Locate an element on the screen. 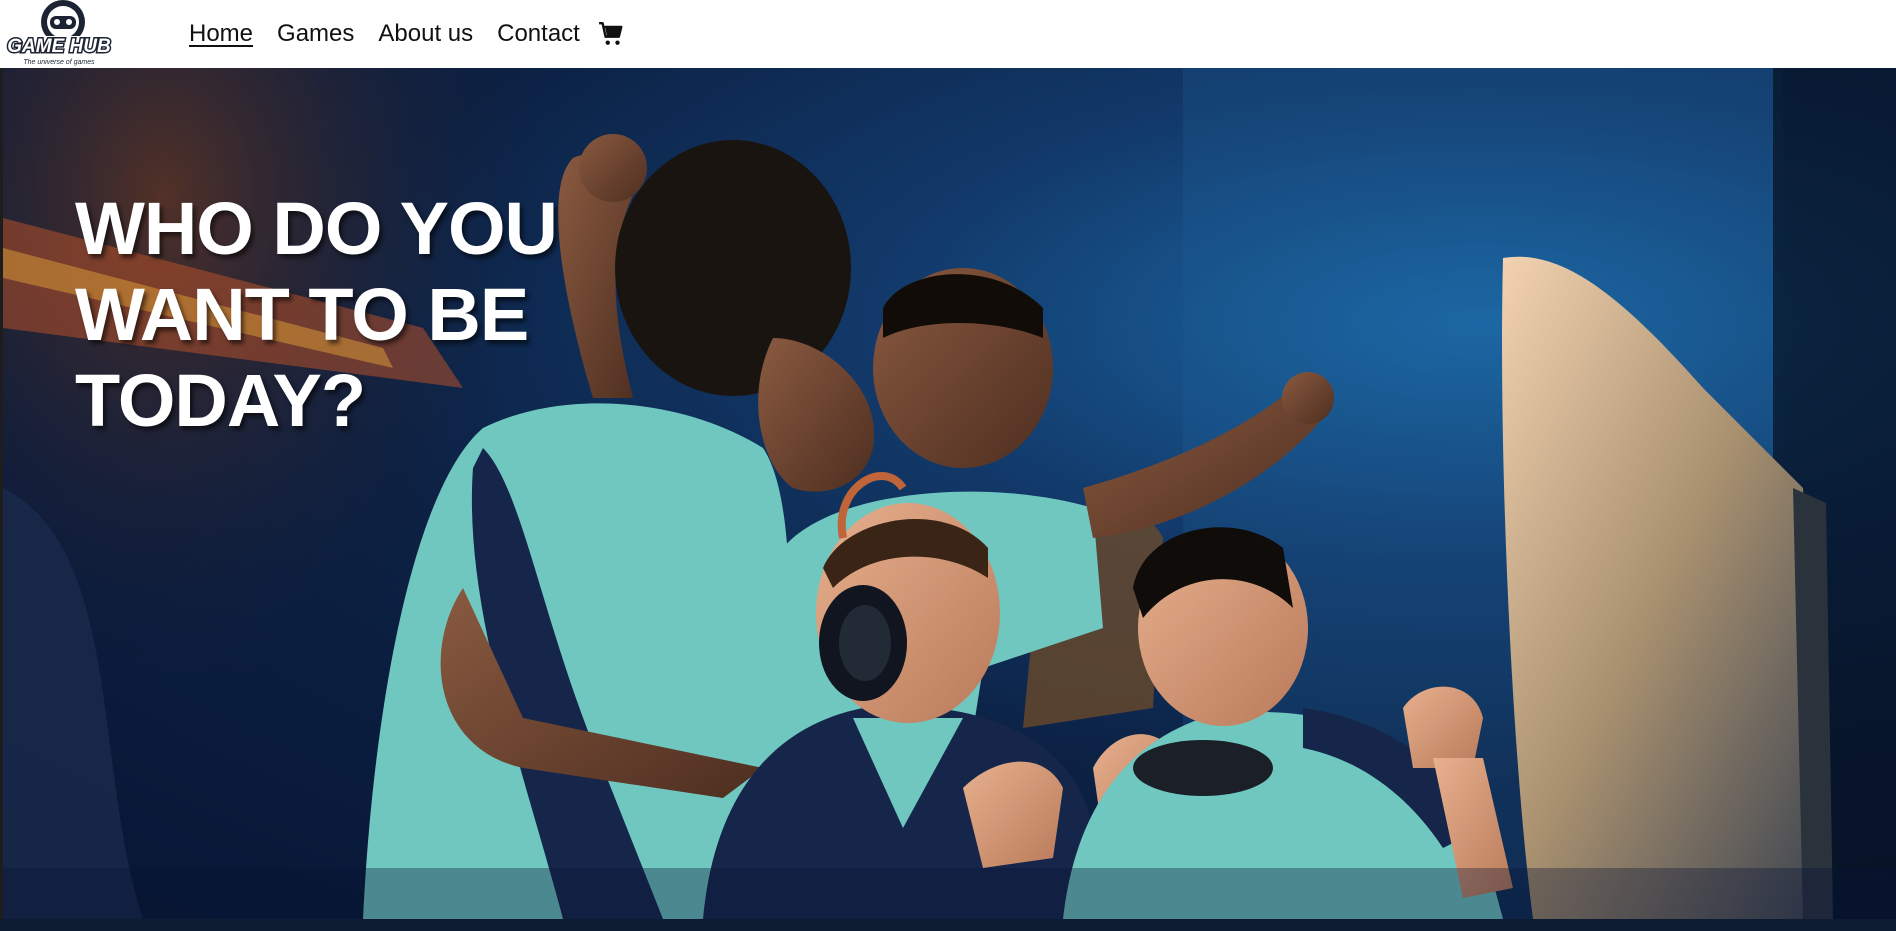 The width and height of the screenshot is (1896, 931). nav-home: Home is located at coordinates (221, 34).